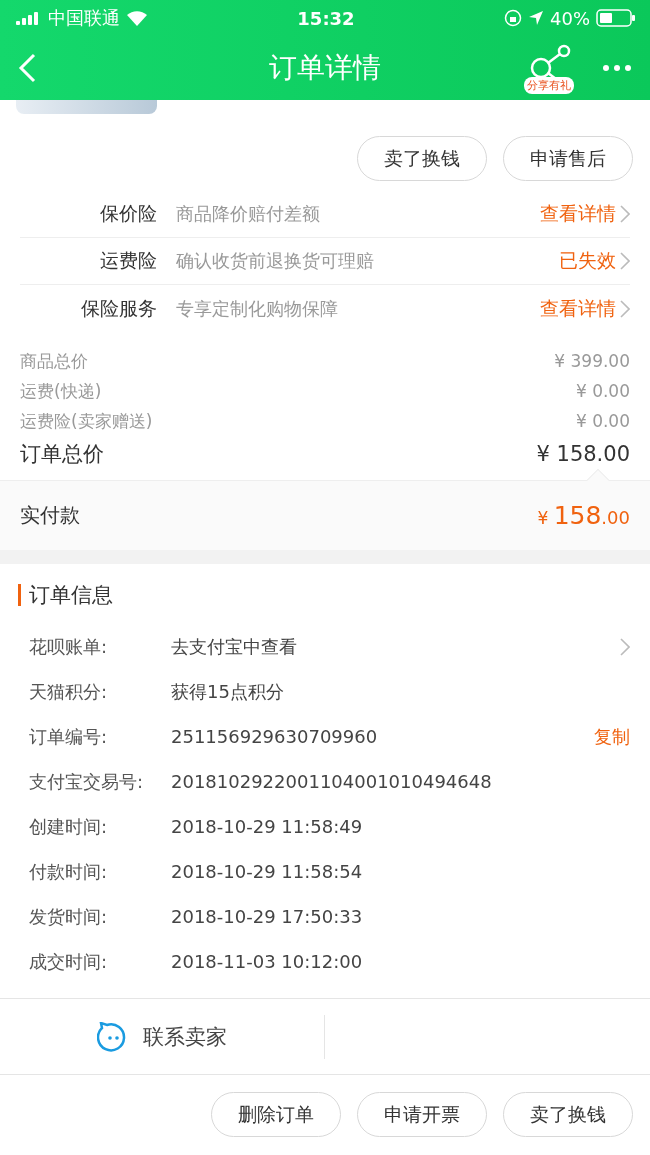 The height and width of the screenshot is (1155, 650). Describe the element at coordinates (592, 361) in the screenshot. I see `price-value: ¥ 399.00` at that location.